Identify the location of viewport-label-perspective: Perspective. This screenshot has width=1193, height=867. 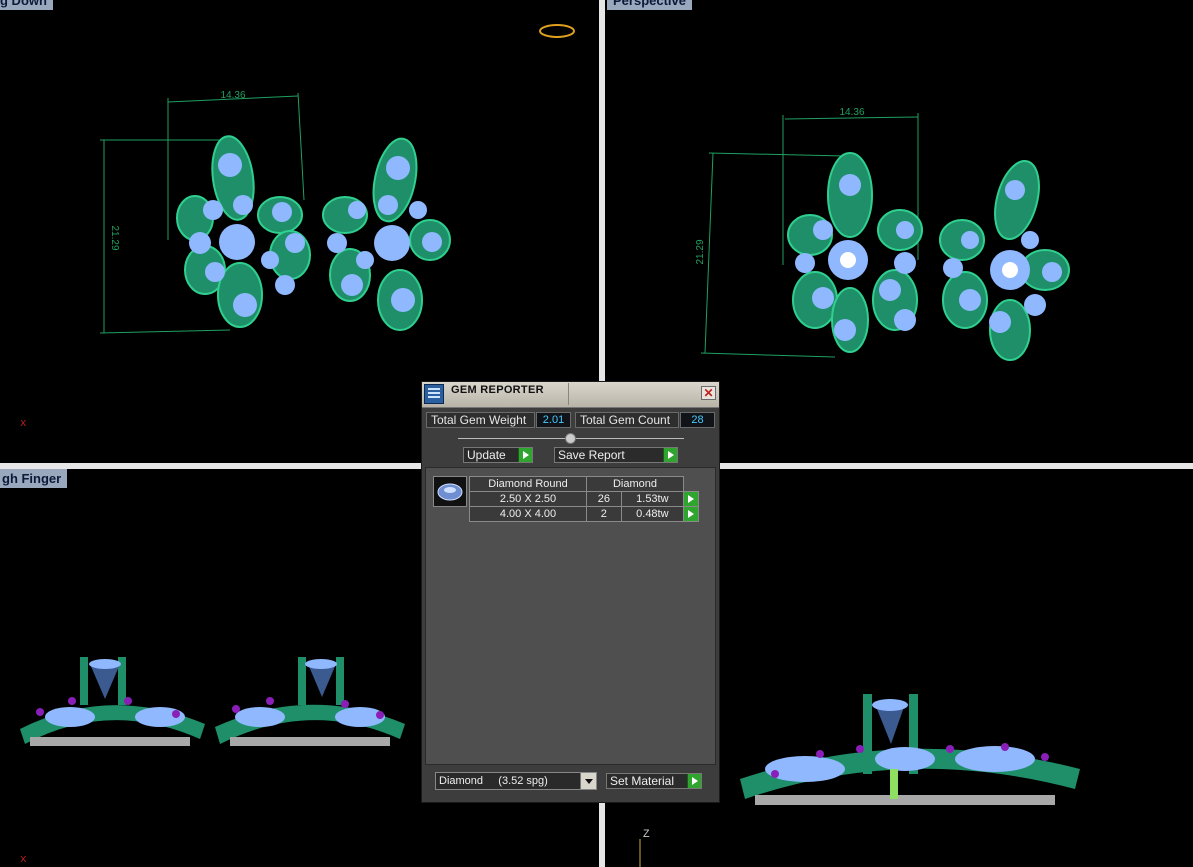
(649, 5).